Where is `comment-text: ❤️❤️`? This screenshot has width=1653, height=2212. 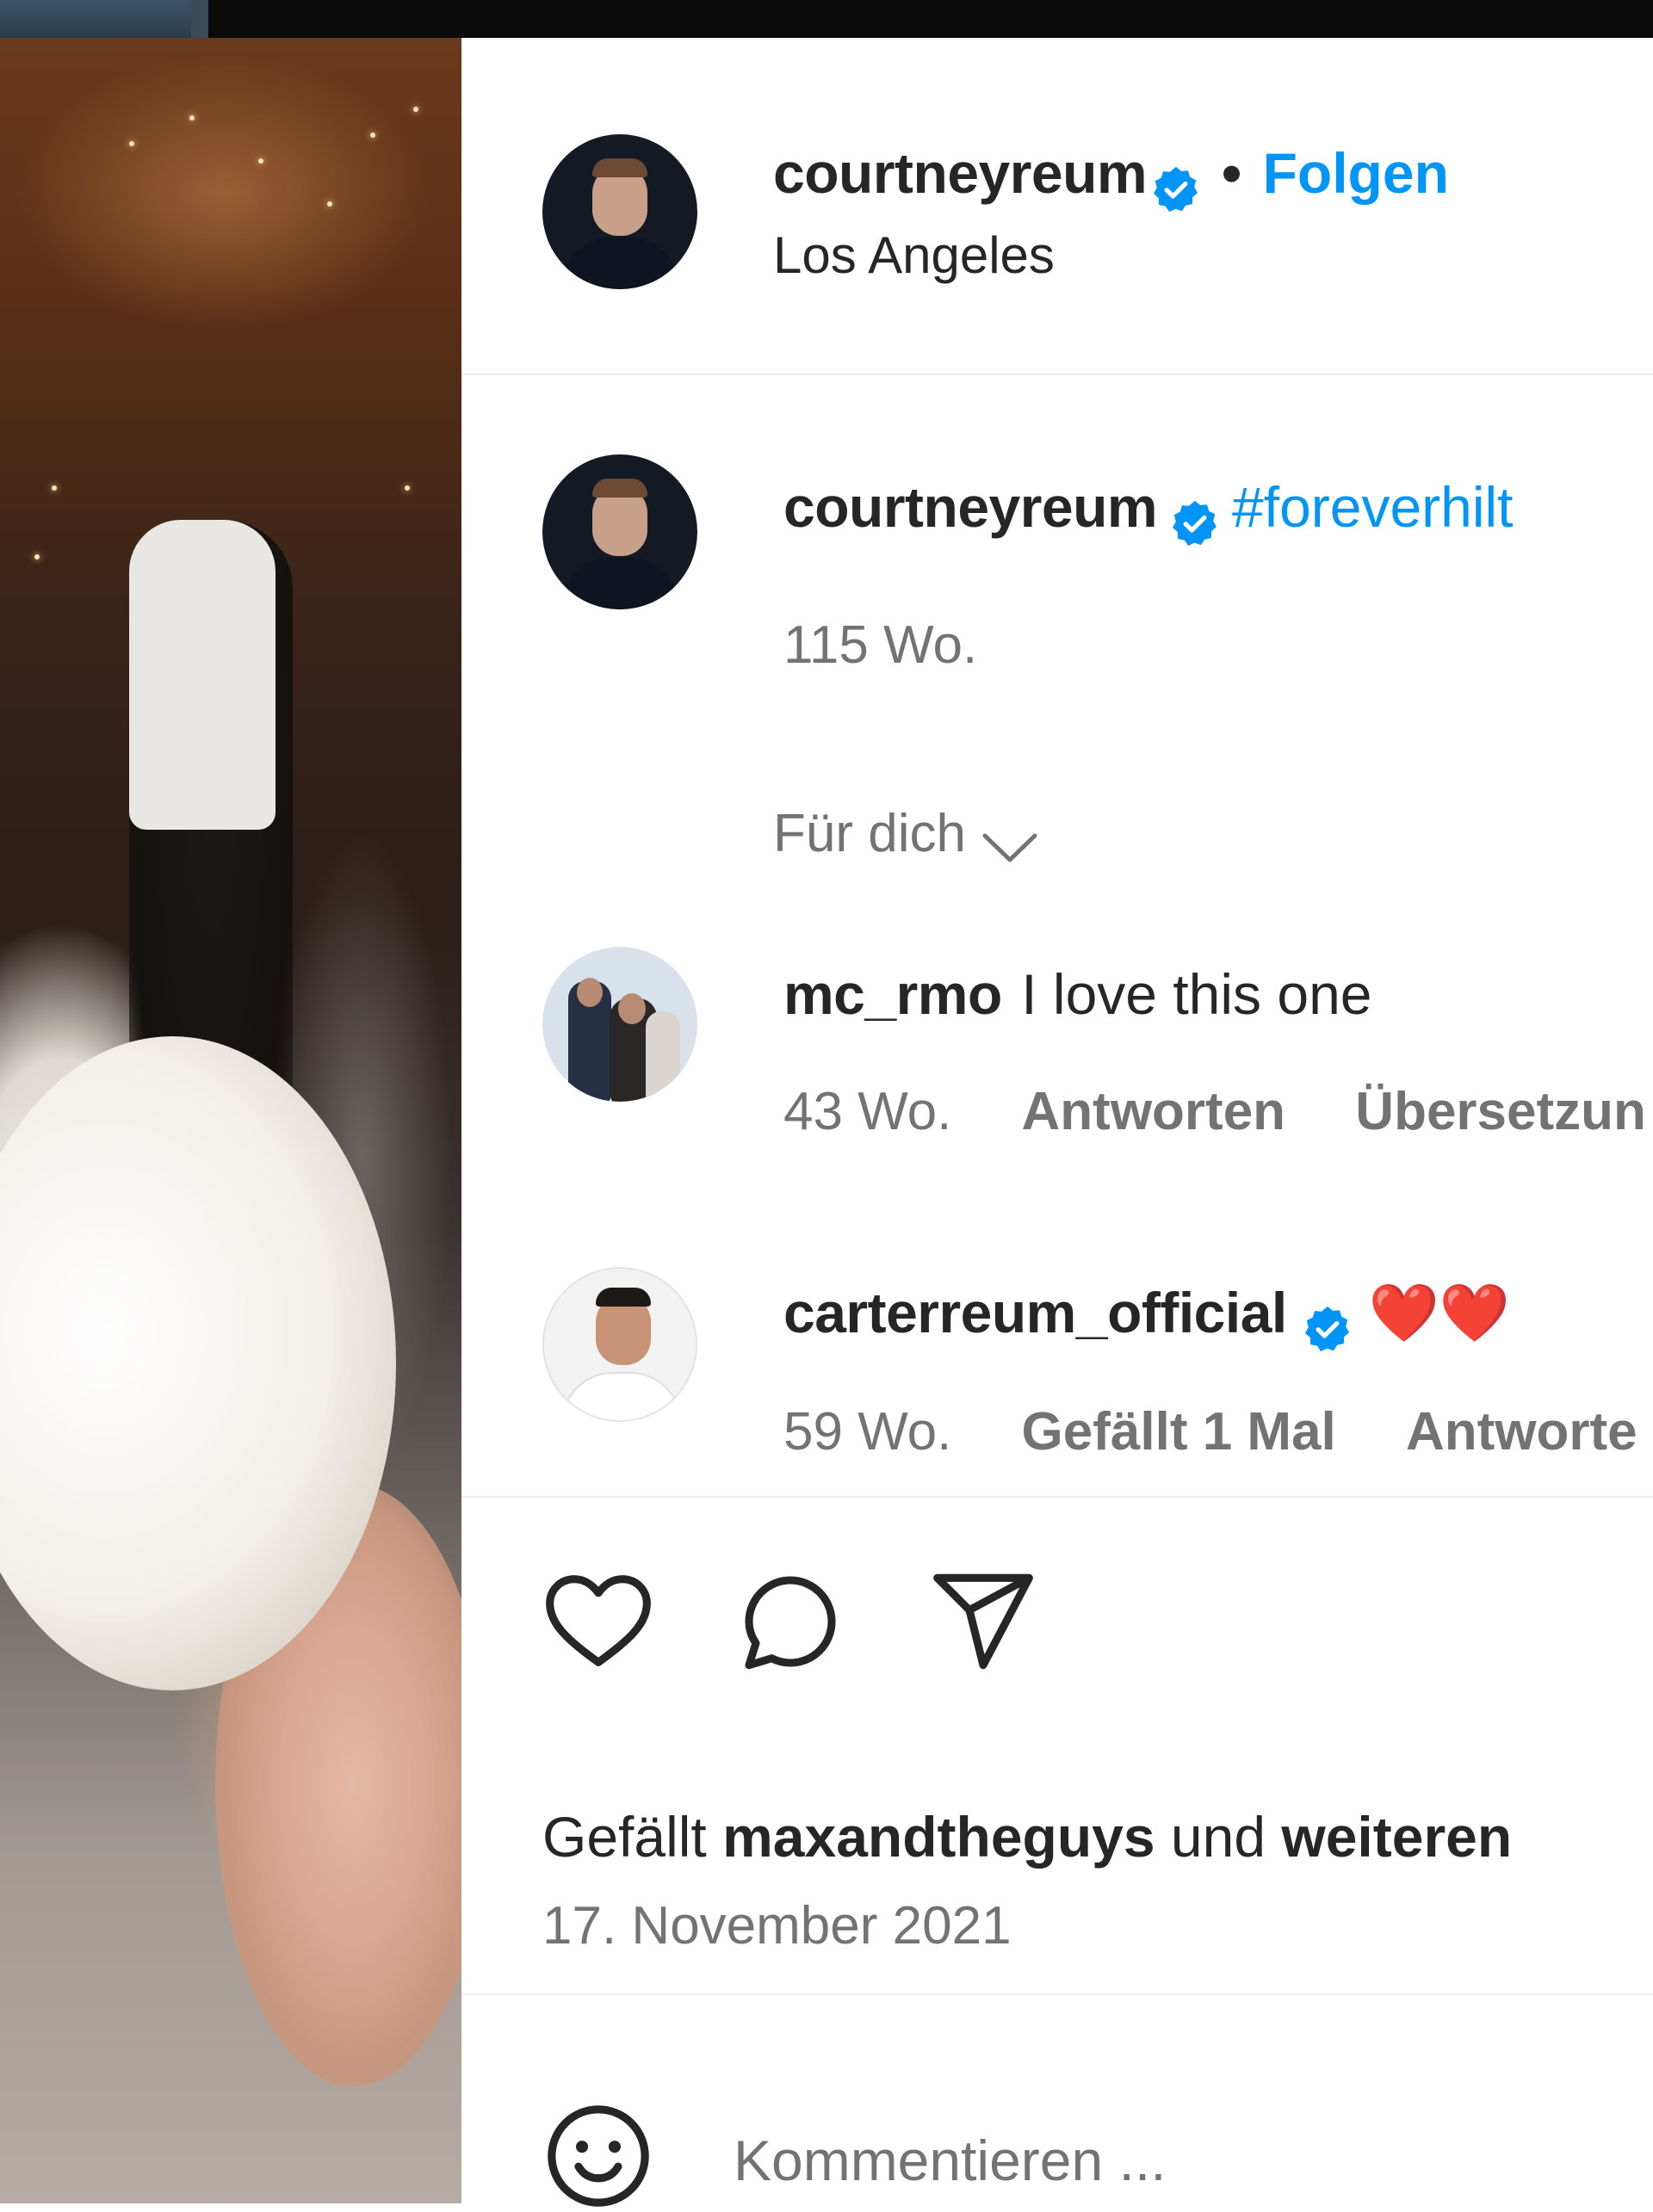
comment-text: ❤️❤️ is located at coordinates (1439, 1313).